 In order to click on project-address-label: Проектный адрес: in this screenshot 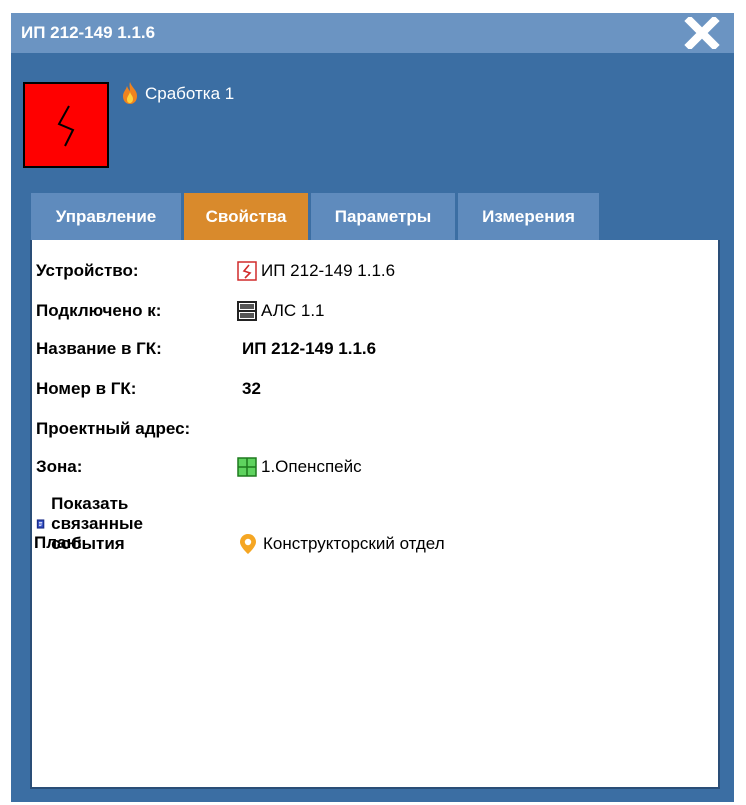, I will do `click(113, 428)`.